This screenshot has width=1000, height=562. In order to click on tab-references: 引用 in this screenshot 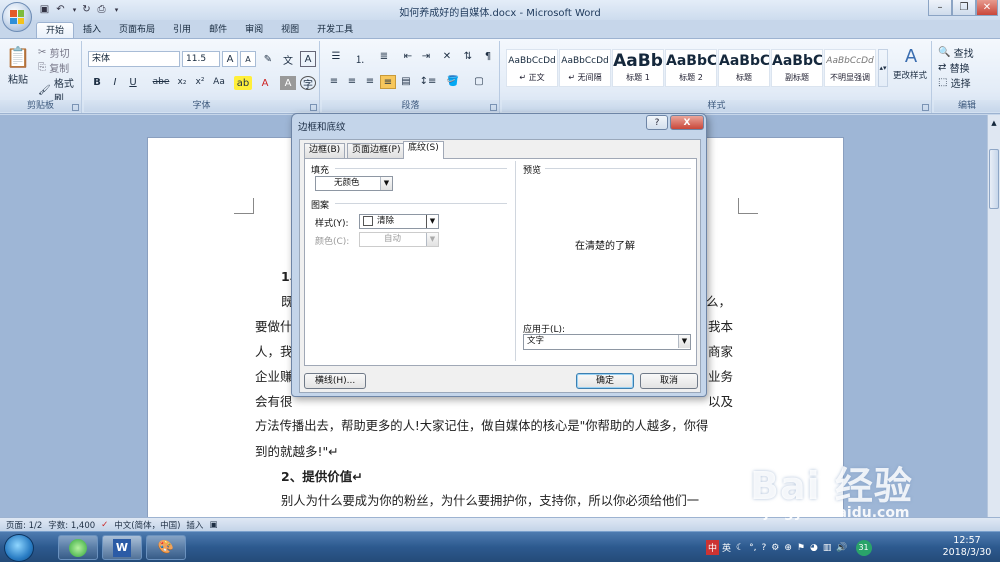, I will do `click(182, 30)`.